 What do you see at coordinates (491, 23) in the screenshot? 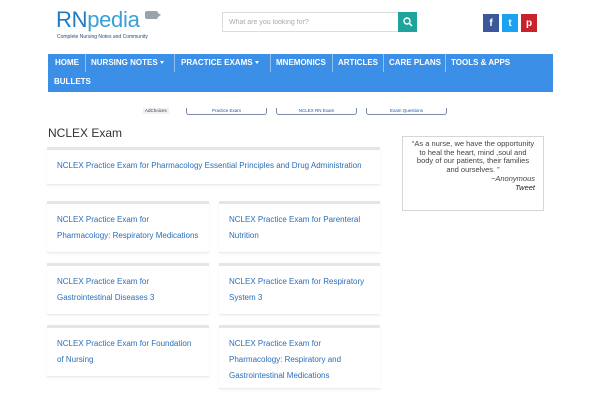
I see `facebook-icon: f` at bounding box center [491, 23].